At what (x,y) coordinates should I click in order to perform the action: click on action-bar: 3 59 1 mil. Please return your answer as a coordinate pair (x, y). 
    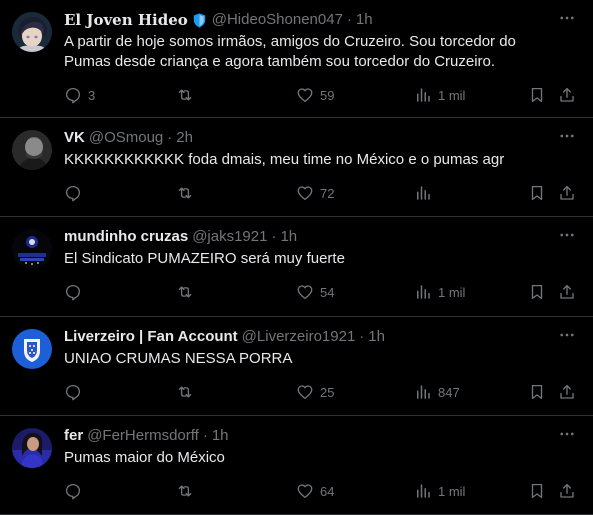
    Looking at the image, I should click on (320, 96).